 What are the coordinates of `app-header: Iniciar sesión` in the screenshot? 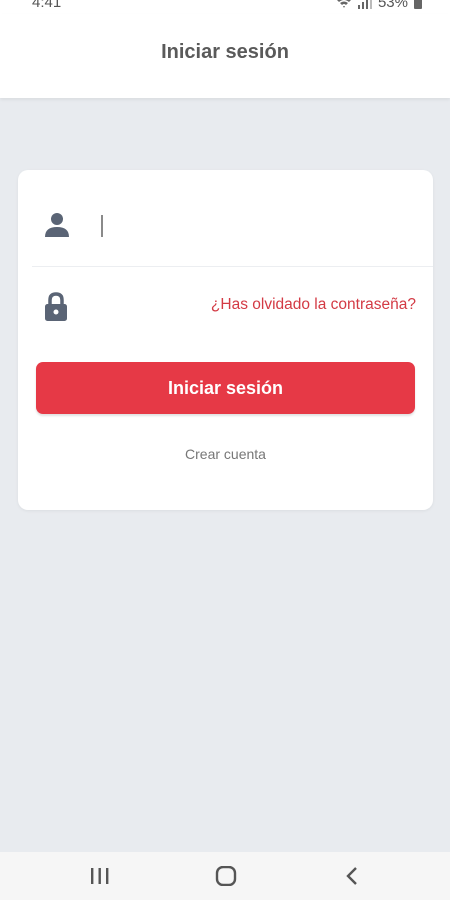 It's located at (225, 56).